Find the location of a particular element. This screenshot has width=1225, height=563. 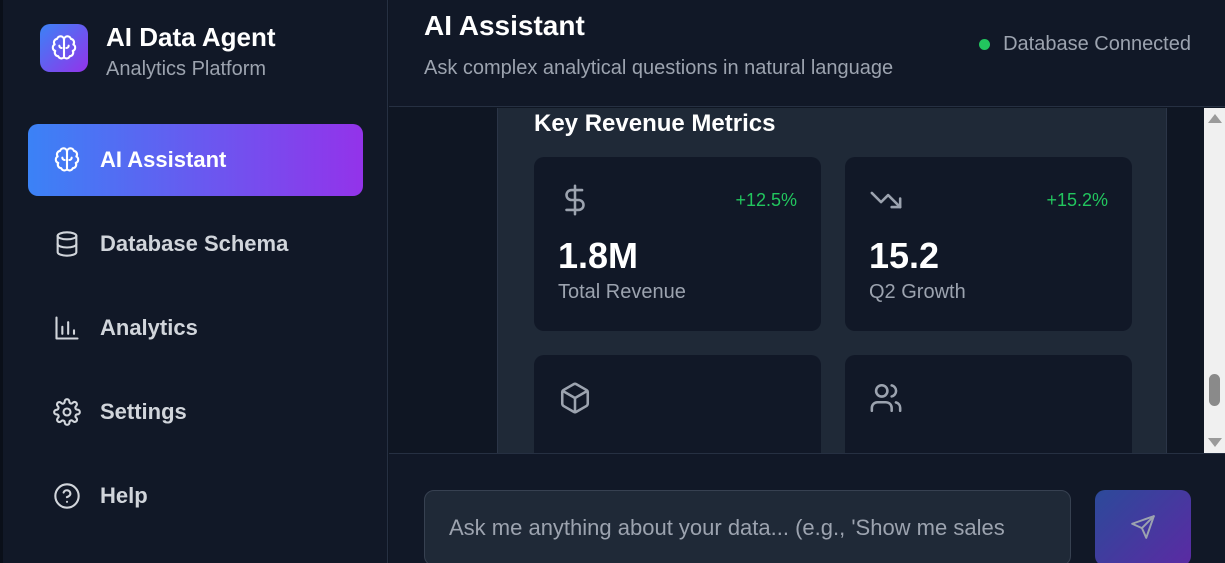

send-button is located at coordinates (1143, 526).